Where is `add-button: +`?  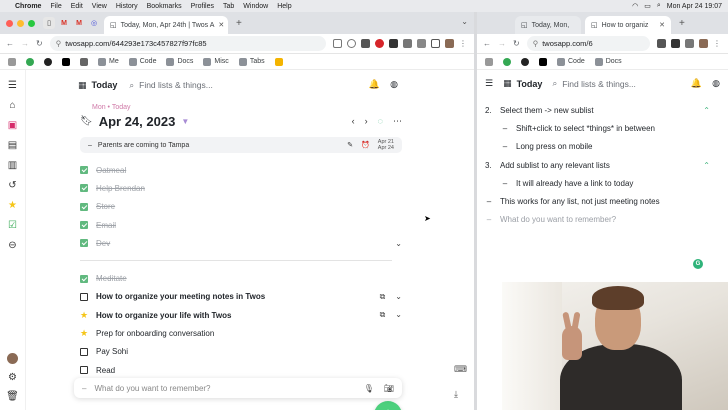
add-button: + is located at coordinates (388, 405).